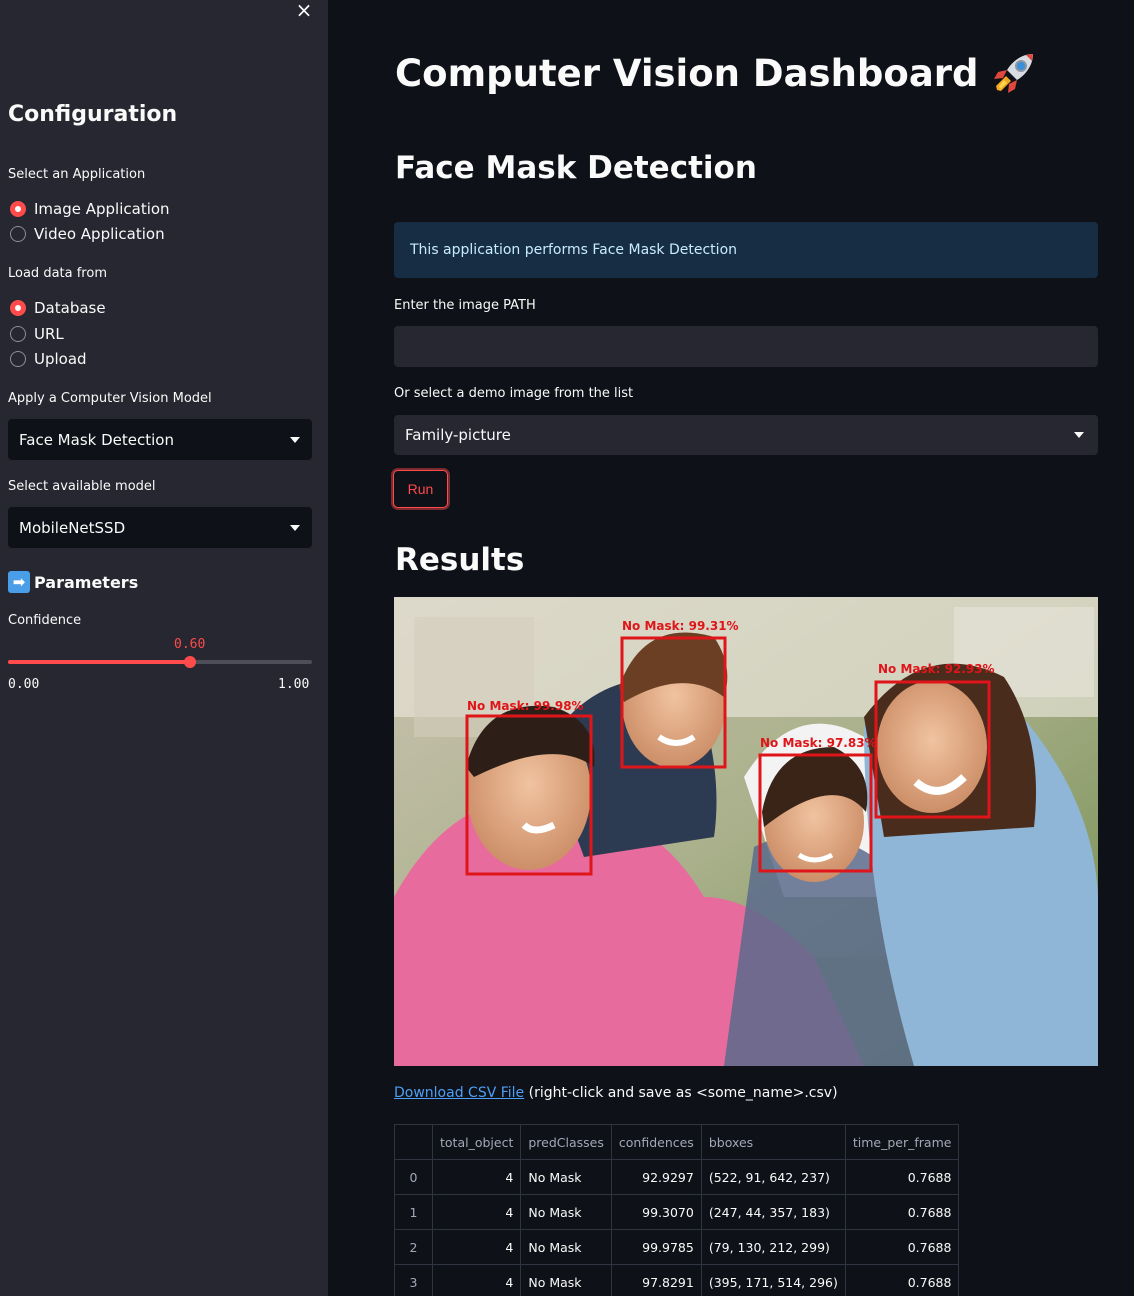  I want to click on demo-label: Or select a demo image from the list, so click(514, 393).